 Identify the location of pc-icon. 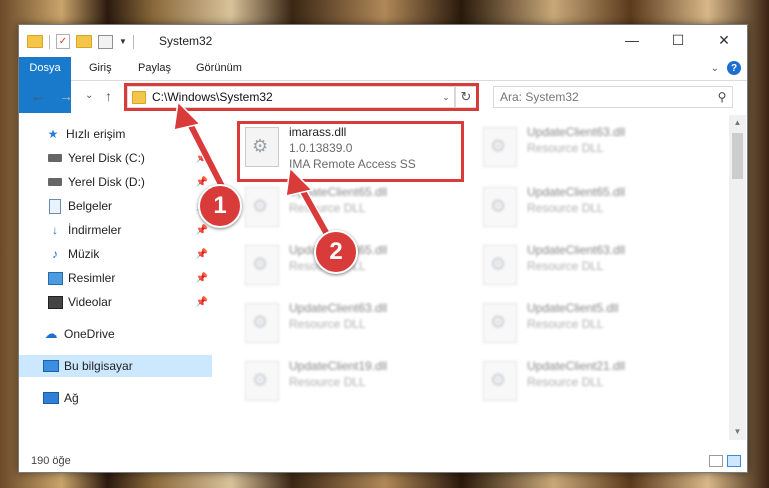
(51, 366).